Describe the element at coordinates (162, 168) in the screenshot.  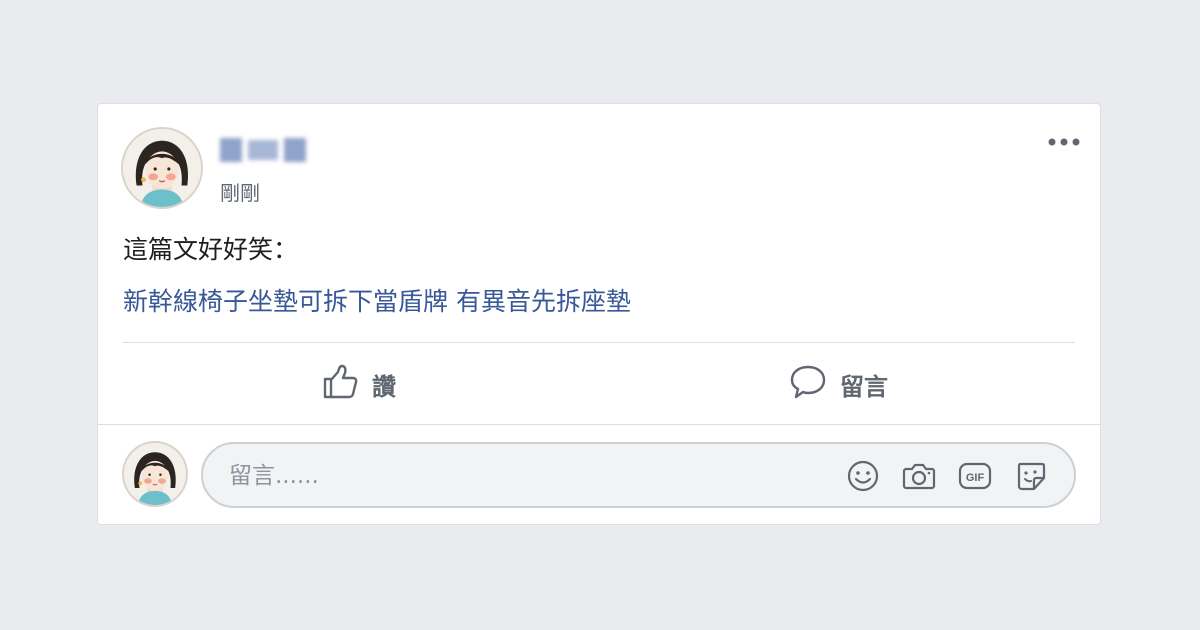
I see `author-avatar` at that location.